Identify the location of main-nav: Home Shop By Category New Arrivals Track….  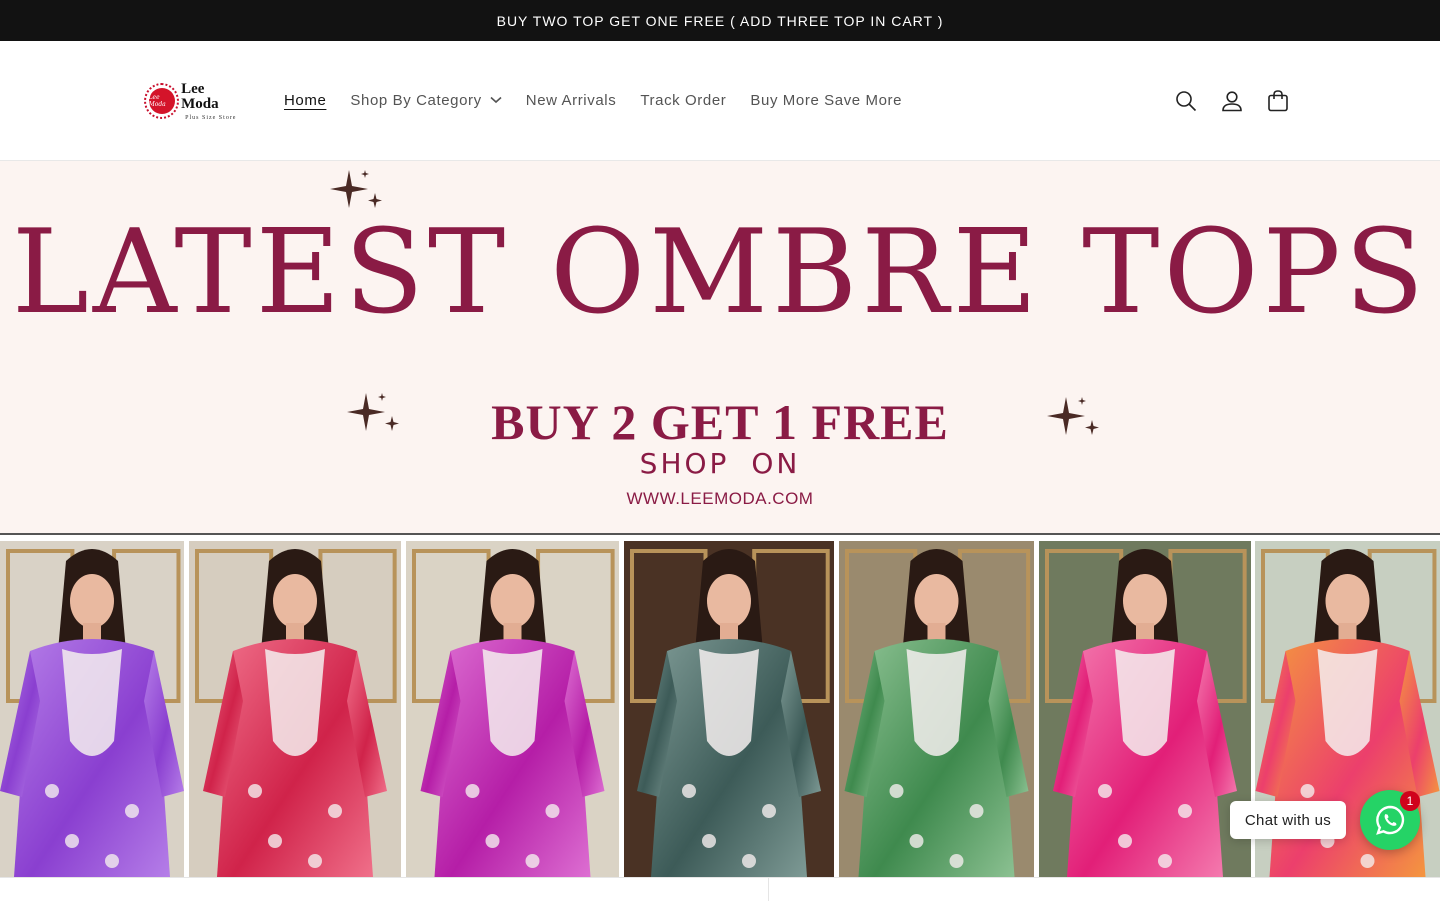
(593, 100).